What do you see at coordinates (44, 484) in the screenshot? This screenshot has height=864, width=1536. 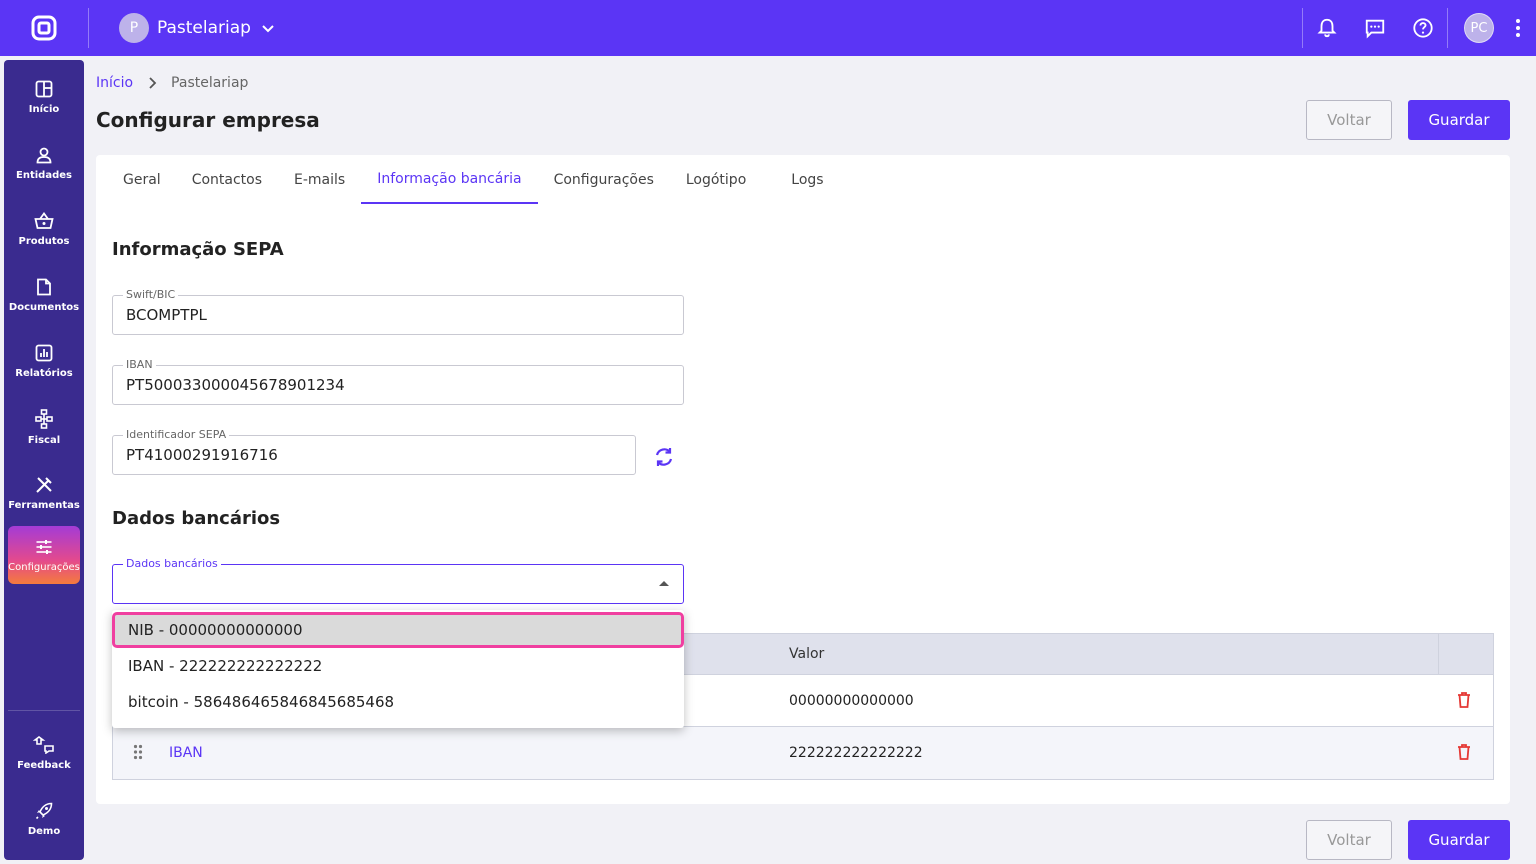 I see `tools-icon` at bounding box center [44, 484].